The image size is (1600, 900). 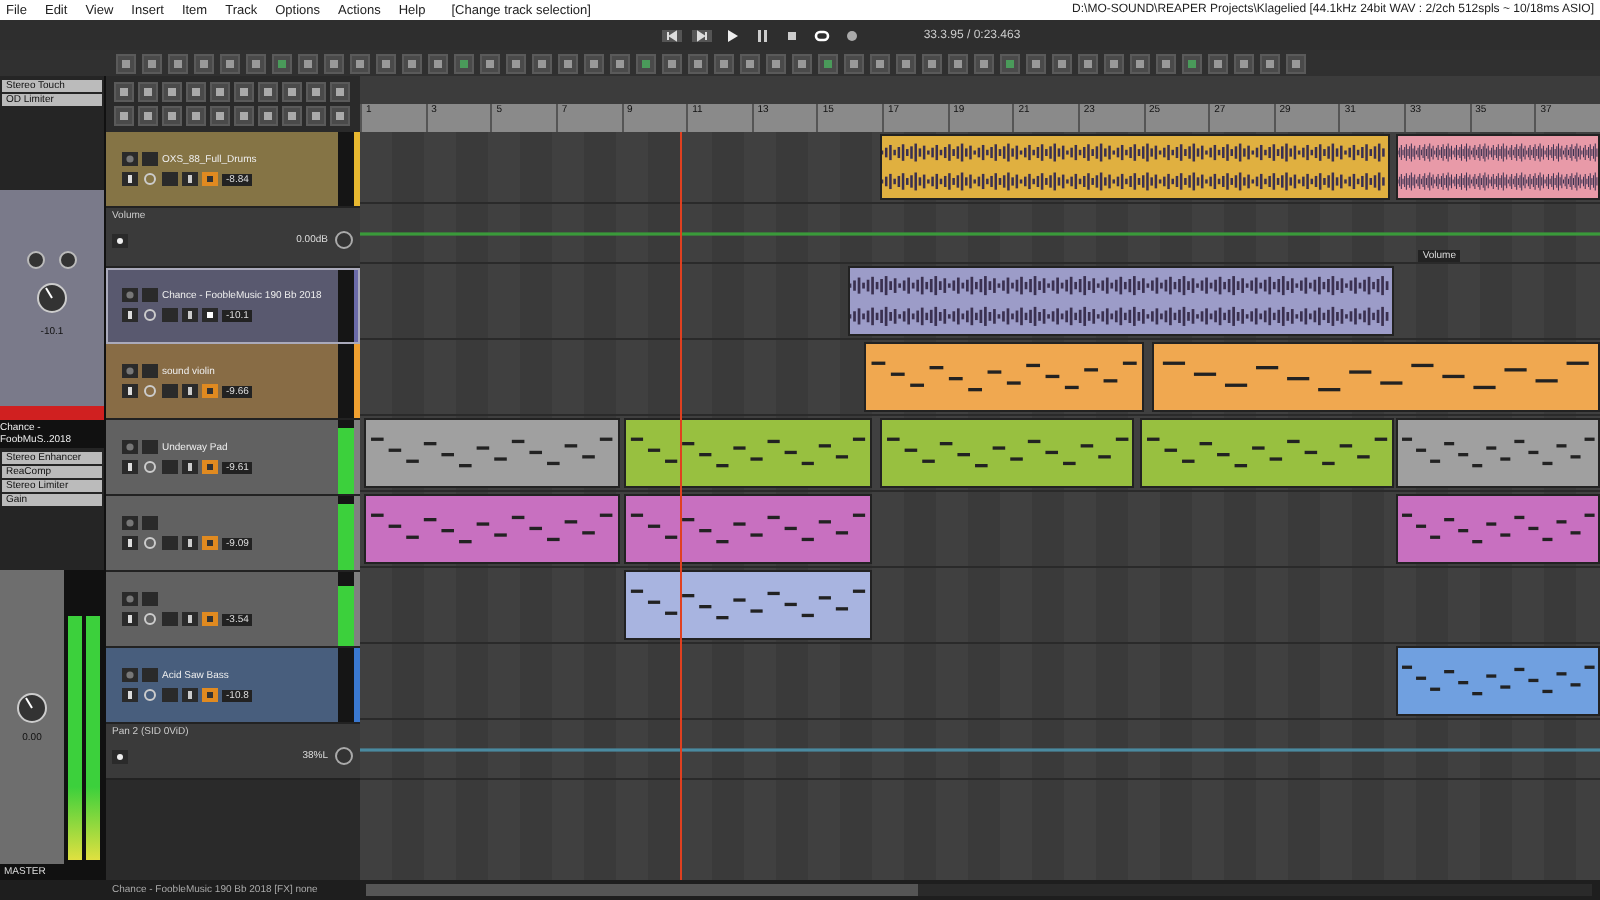 What do you see at coordinates (52, 413) in the screenshot?
I see `track-color-bar` at bounding box center [52, 413].